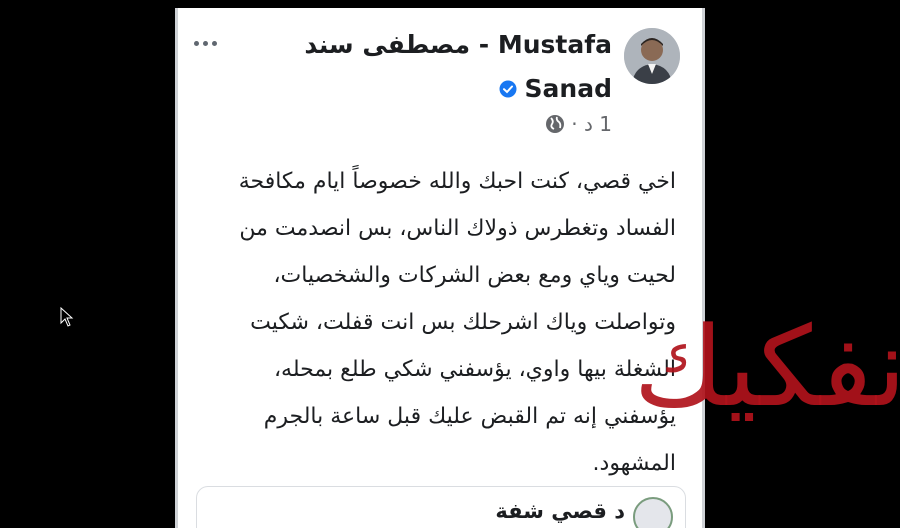 This screenshot has width=900, height=528. What do you see at coordinates (568, 88) in the screenshot?
I see `author-name-part: Sanad` at bounding box center [568, 88].